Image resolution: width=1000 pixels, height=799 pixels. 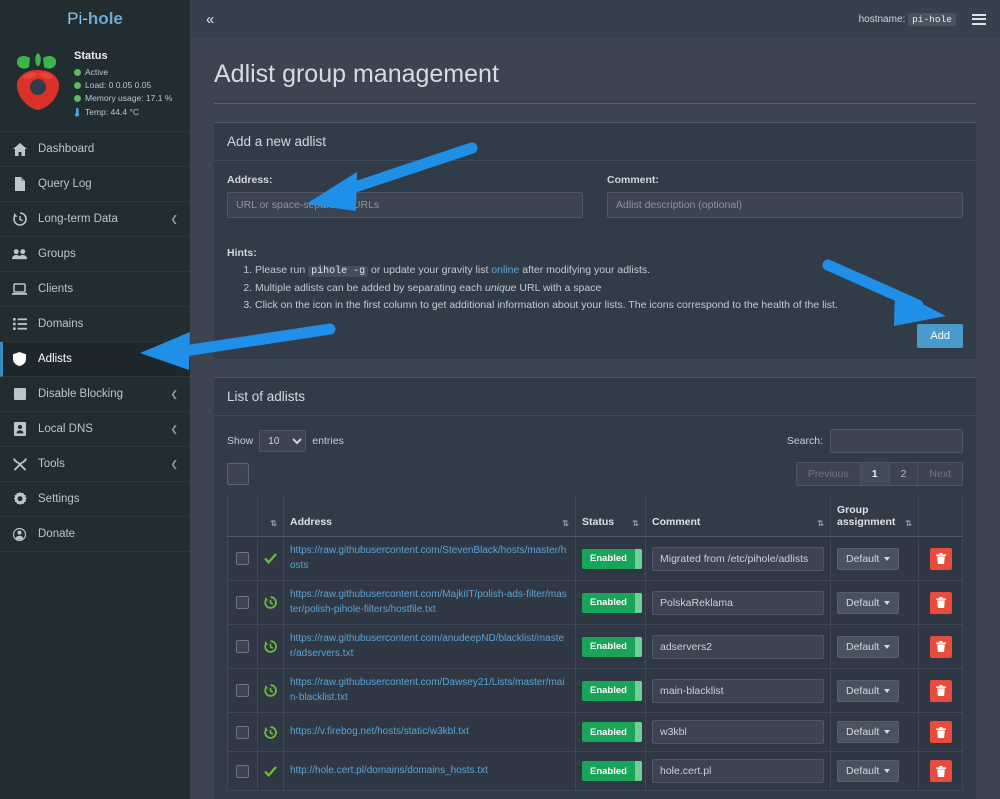 I want to click on search-label: Search:, so click(x=804, y=441).